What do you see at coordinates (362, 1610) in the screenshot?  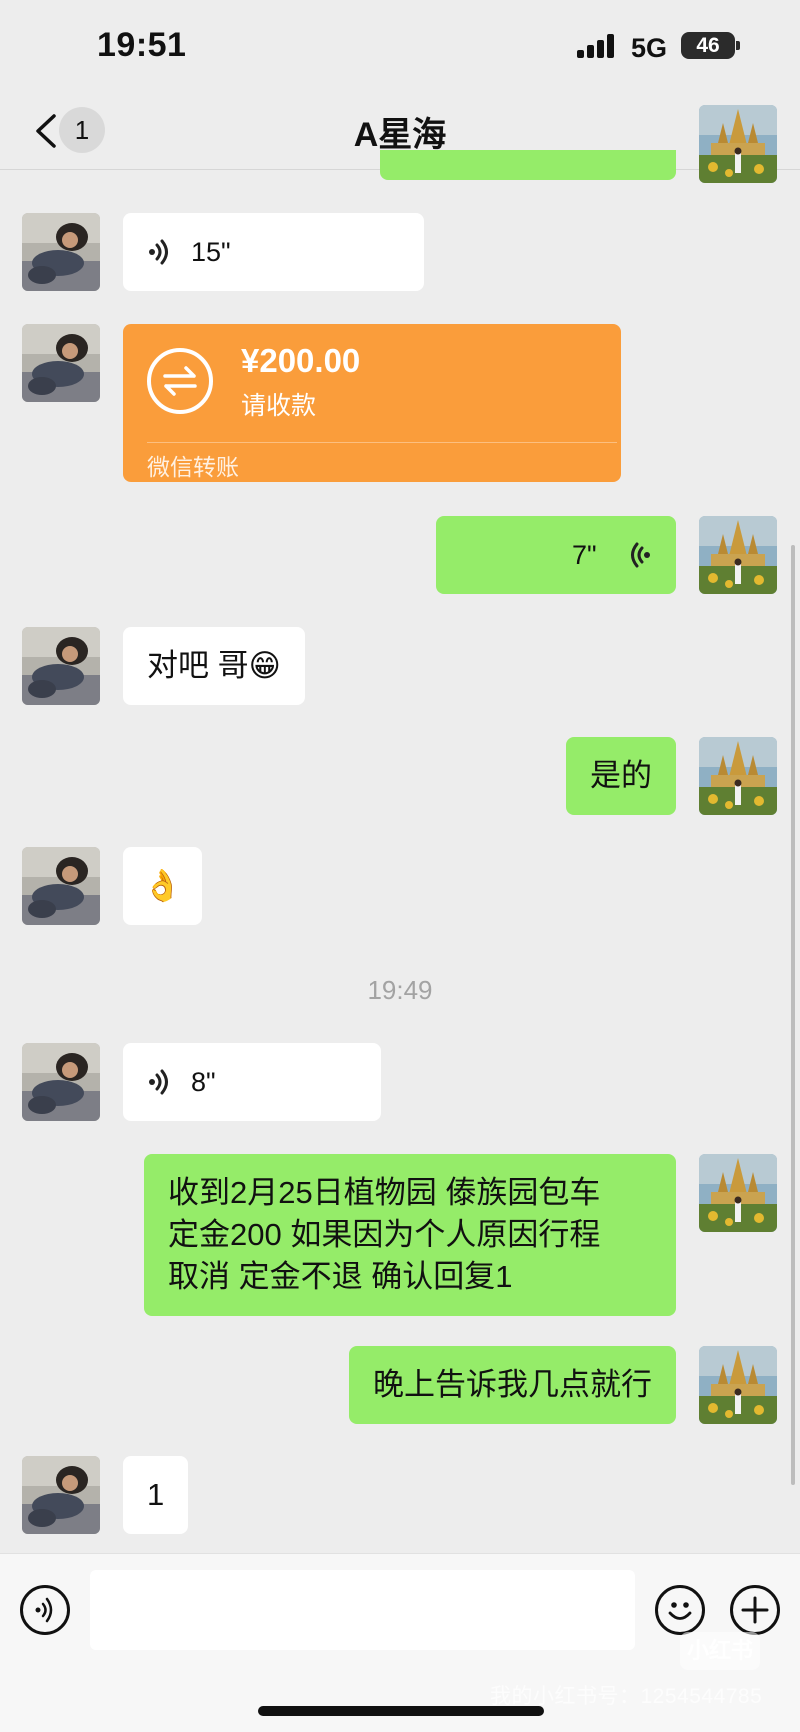 I see `message-input` at bounding box center [362, 1610].